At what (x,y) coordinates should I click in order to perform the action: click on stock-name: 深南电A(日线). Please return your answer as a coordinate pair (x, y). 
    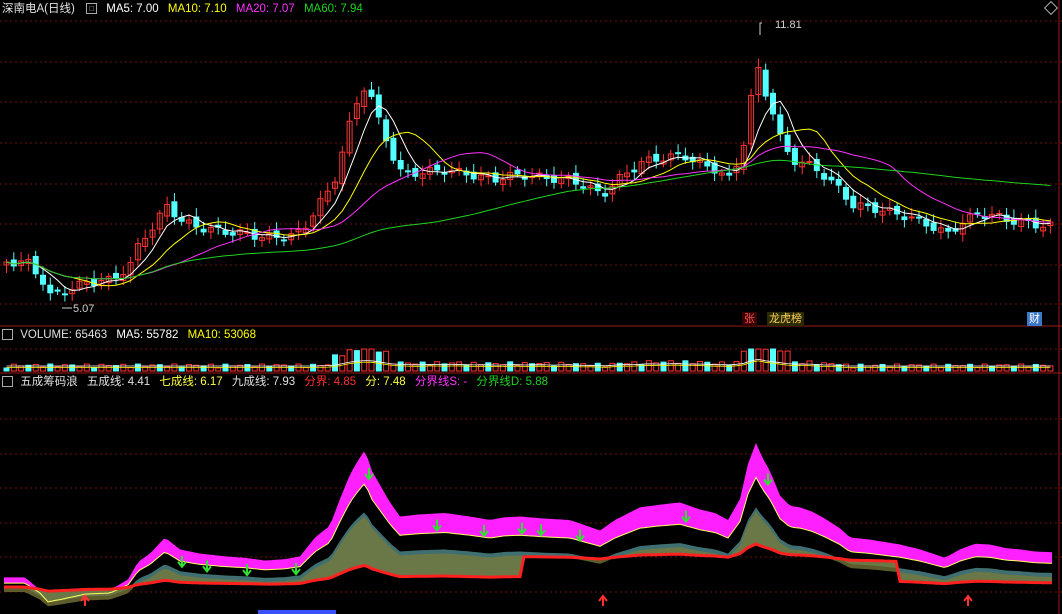
    Looking at the image, I should click on (38, 9).